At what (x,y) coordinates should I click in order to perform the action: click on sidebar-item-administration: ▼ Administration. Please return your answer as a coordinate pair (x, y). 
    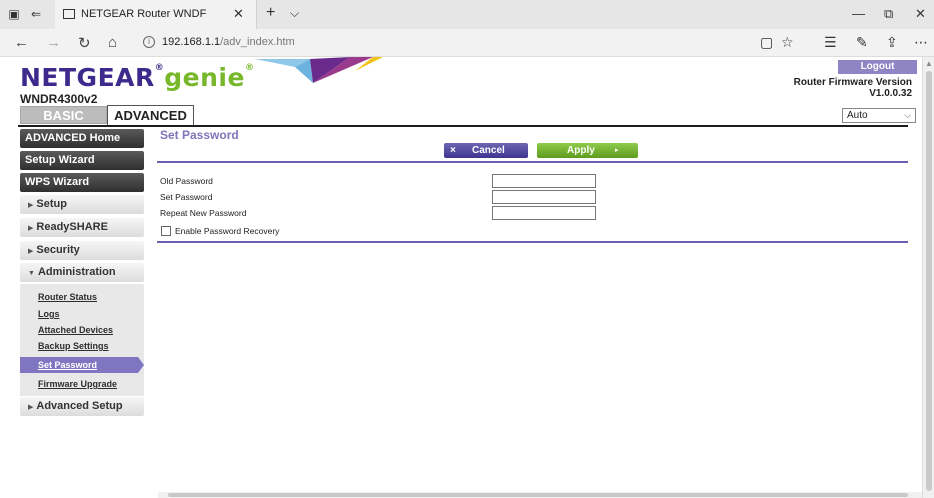
    Looking at the image, I should click on (82, 272).